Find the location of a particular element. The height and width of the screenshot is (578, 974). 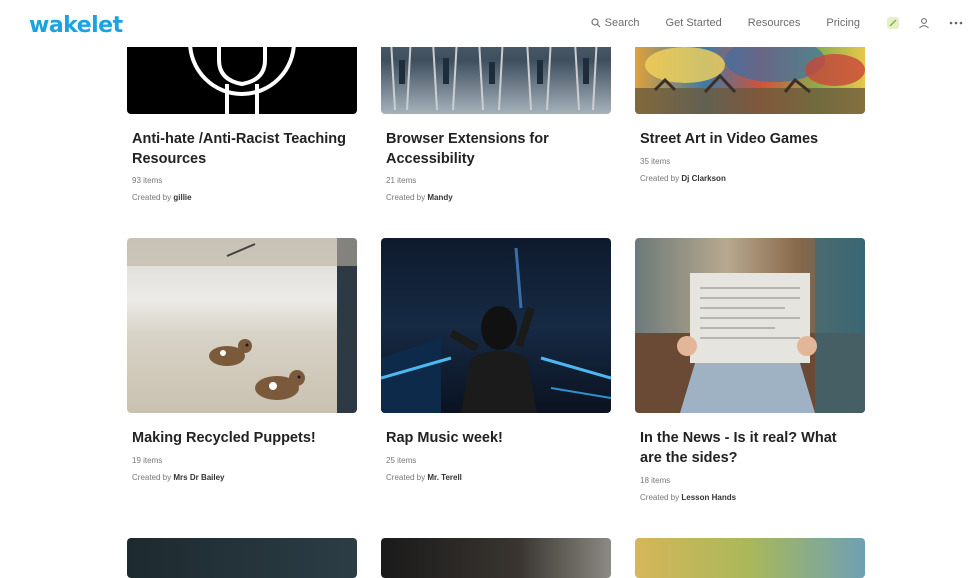

collection-author: Created by Dj Clarkson is located at coordinates (683, 178).